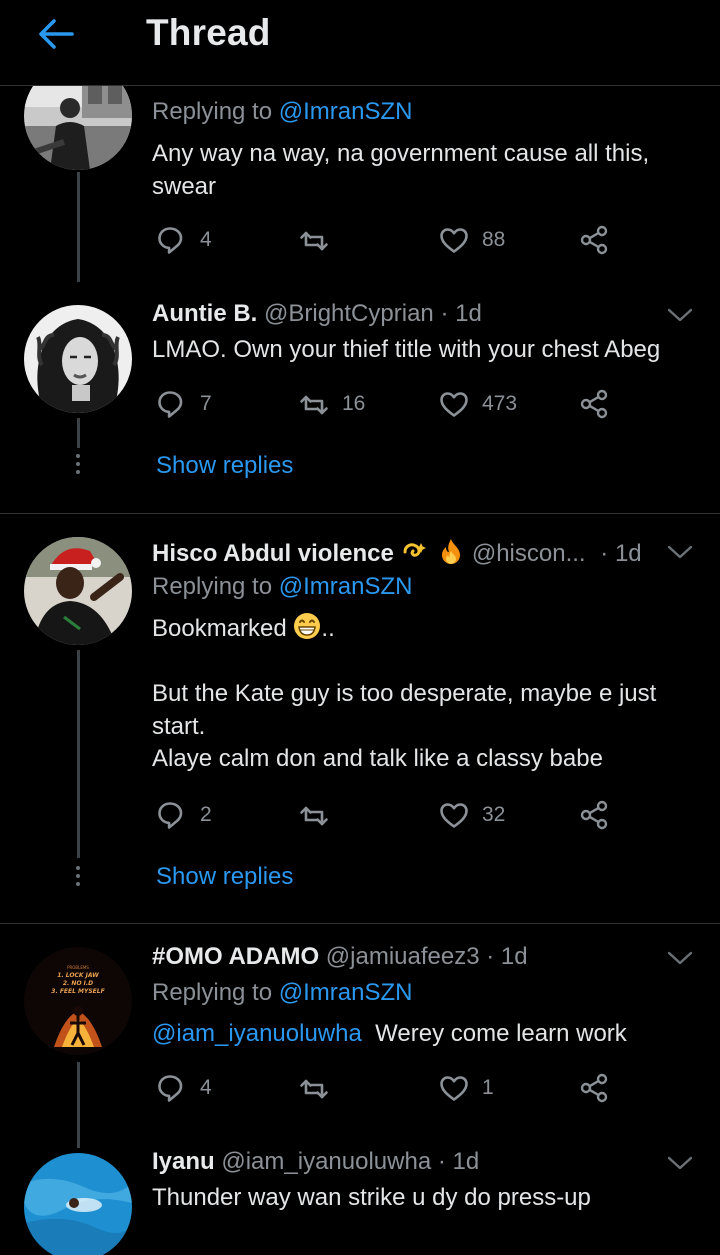 The image size is (720, 1255). I want to click on like-button: 88, so click(471, 240).